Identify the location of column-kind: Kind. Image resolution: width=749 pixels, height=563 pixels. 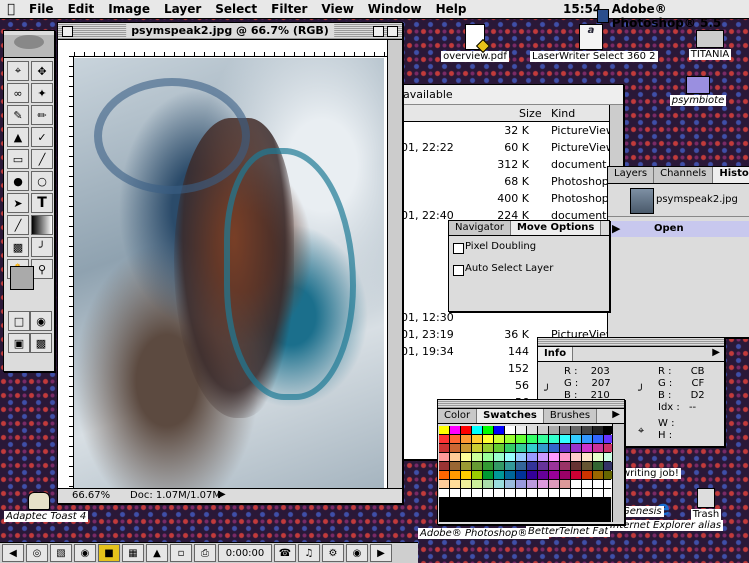
(563, 113).